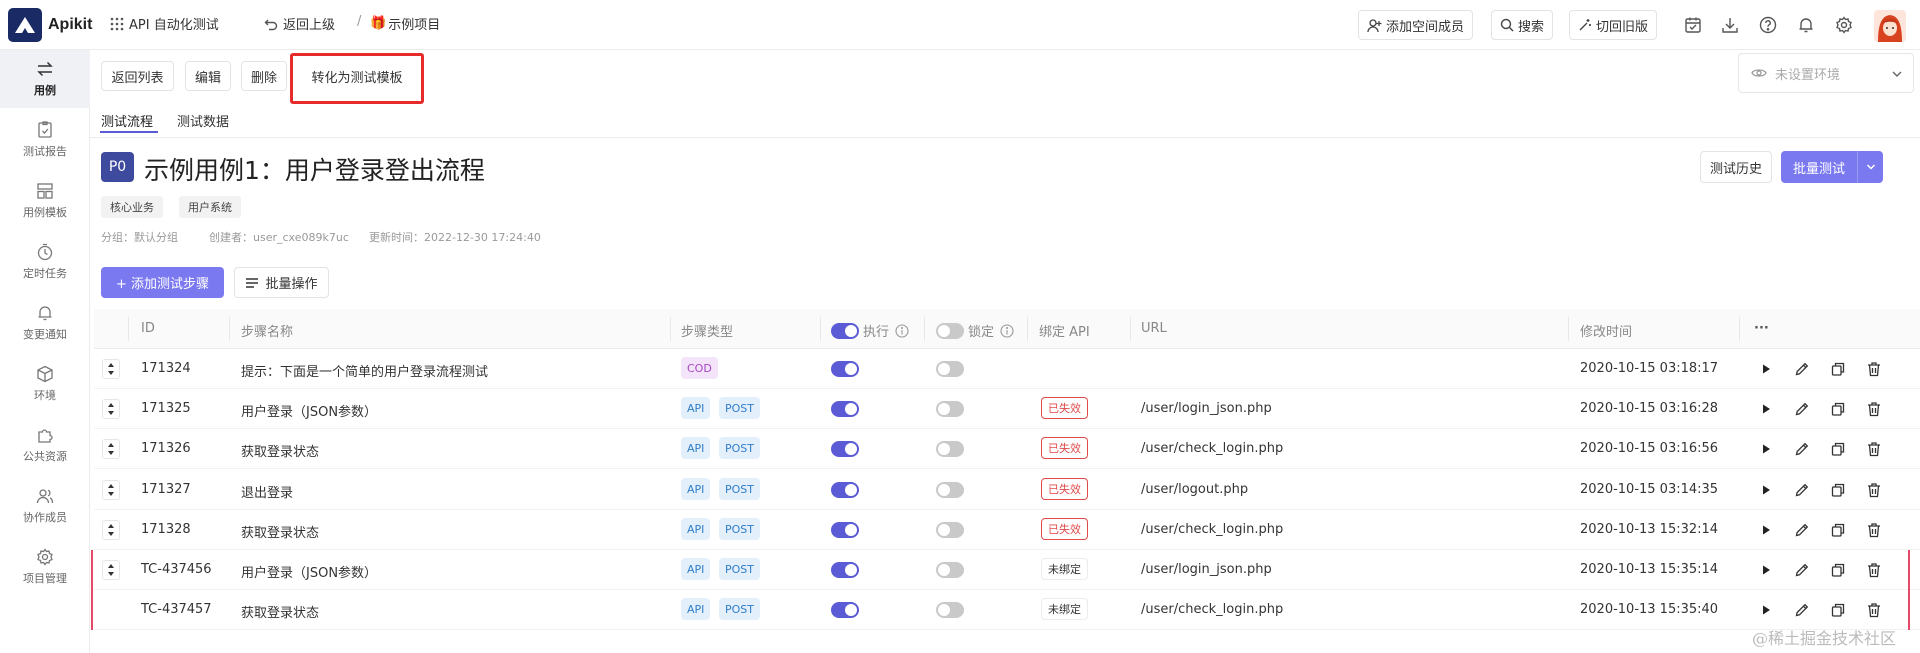  I want to click on back-to-list-button: 返回列表, so click(137, 76).